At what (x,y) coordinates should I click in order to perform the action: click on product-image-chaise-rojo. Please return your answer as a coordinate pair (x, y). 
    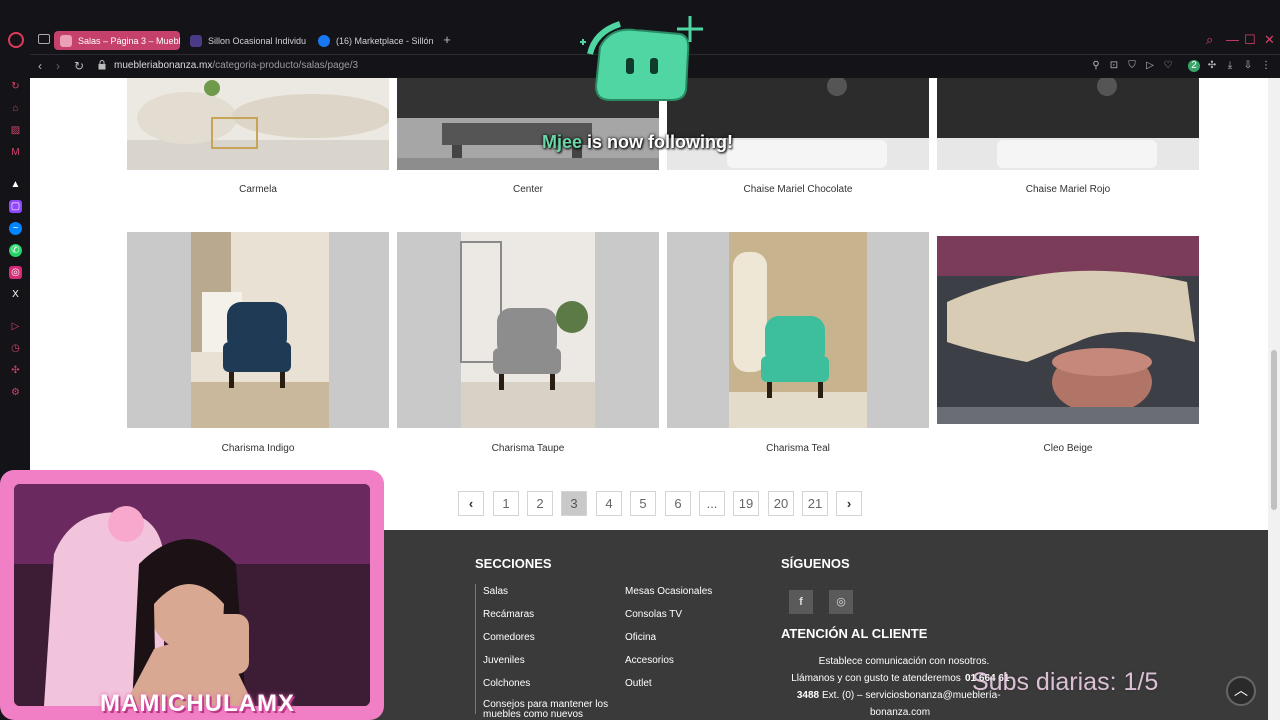
    Looking at the image, I should click on (1068, 124).